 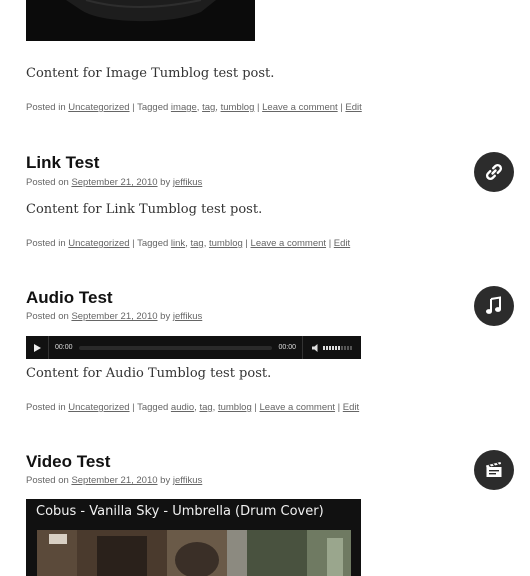 I want to click on post-content: Content for Image Tumblog test post., so click(x=150, y=73).